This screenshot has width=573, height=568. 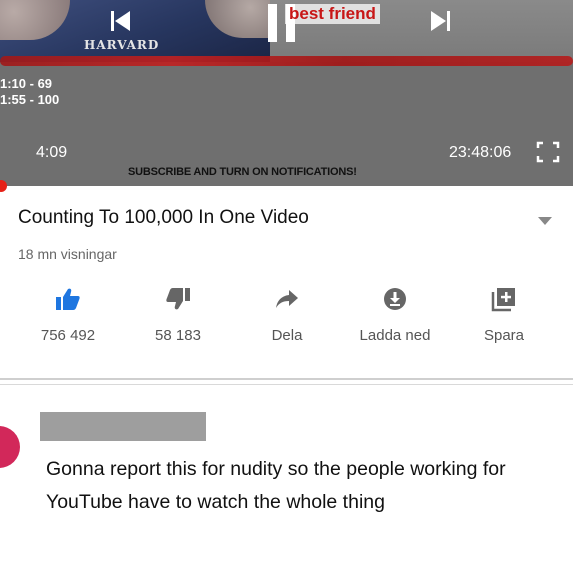 I want to click on download-icon, so click(x=395, y=299).